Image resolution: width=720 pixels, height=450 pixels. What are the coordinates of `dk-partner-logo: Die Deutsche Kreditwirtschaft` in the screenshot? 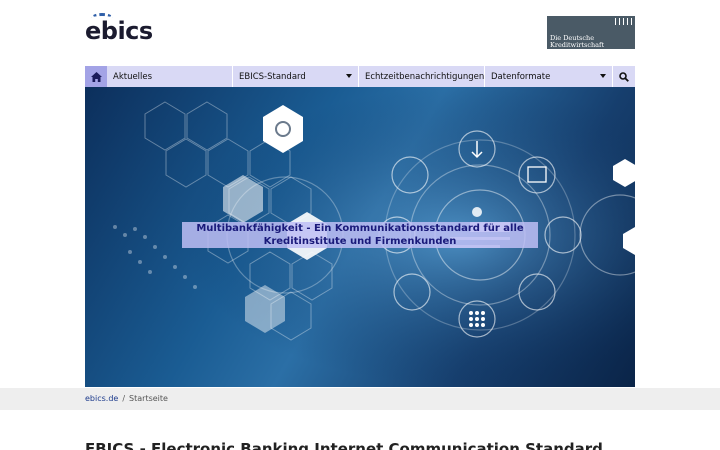 It's located at (591, 32).